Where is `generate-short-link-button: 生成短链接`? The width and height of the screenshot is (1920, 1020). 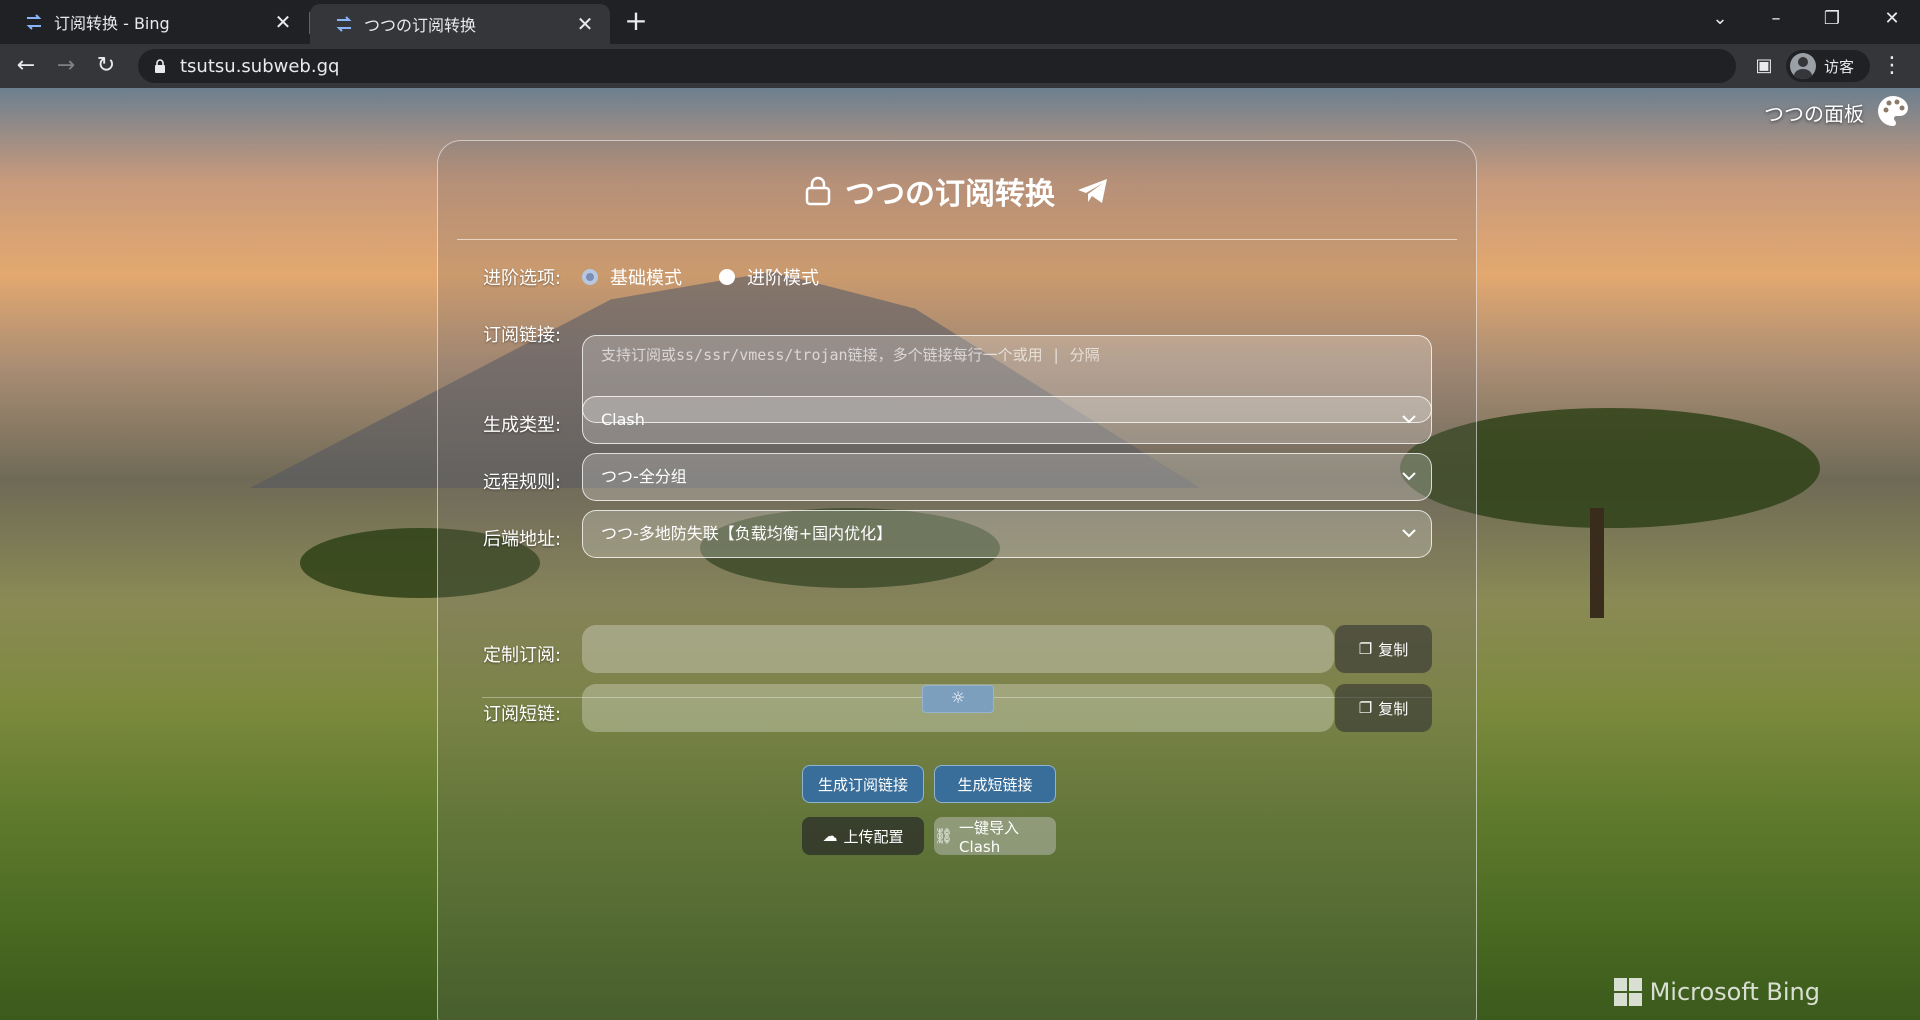
generate-short-link-button: 生成短链接 is located at coordinates (995, 784).